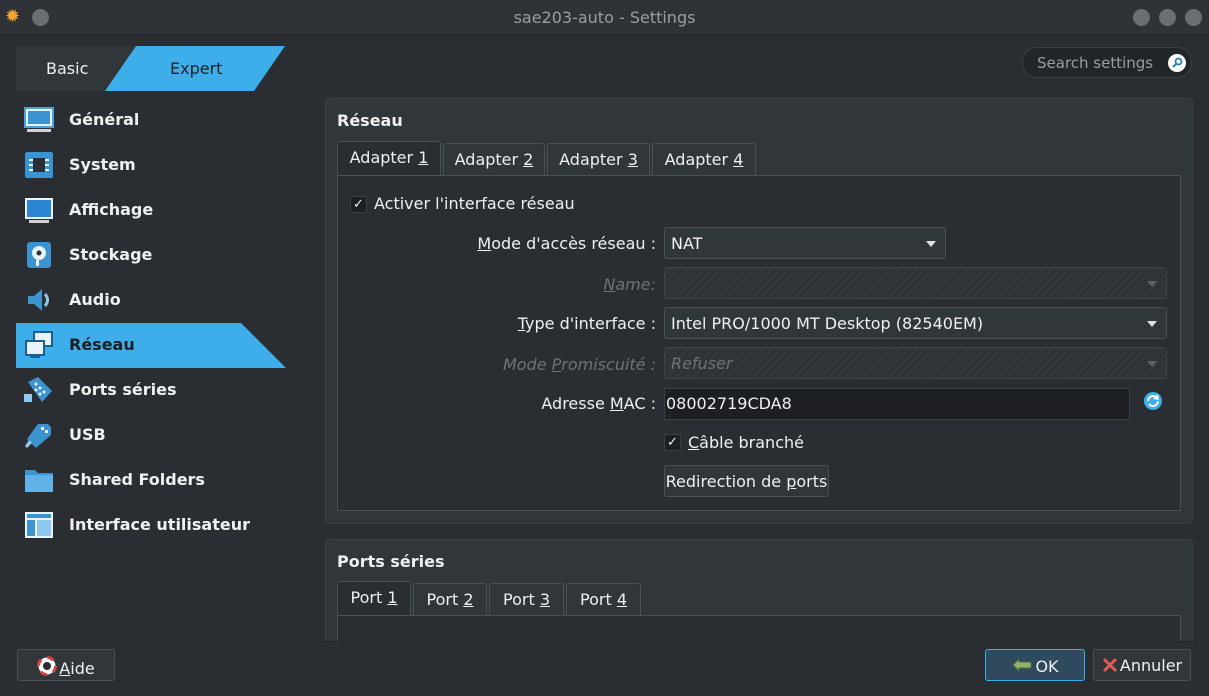  I want to click on sidebar-item-general: Général, so click(151, 120).